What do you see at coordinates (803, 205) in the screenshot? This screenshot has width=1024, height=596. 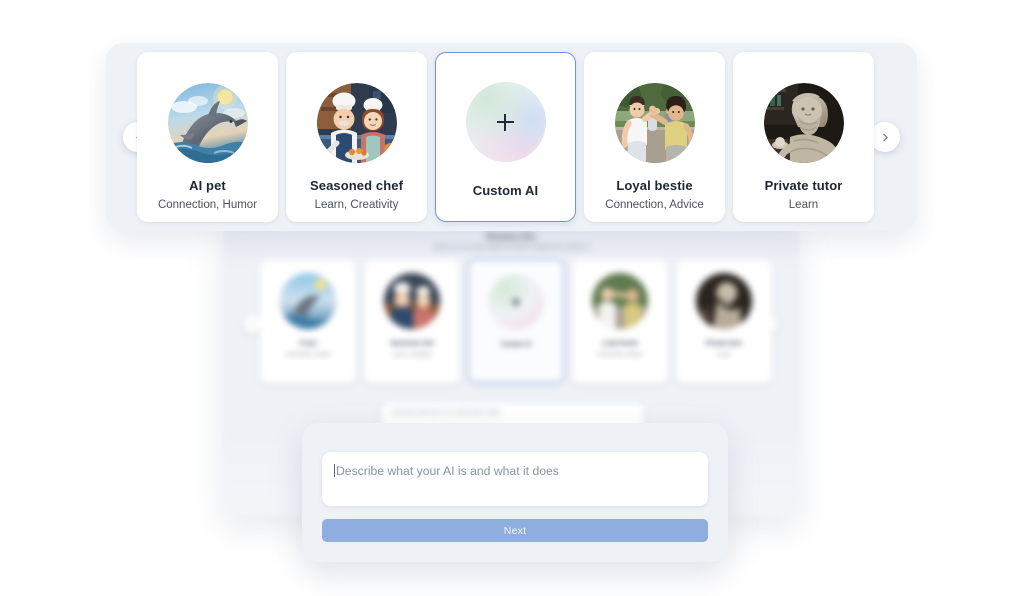 I see `ai-card-tags: Learn` at bounding box center [803, 205].